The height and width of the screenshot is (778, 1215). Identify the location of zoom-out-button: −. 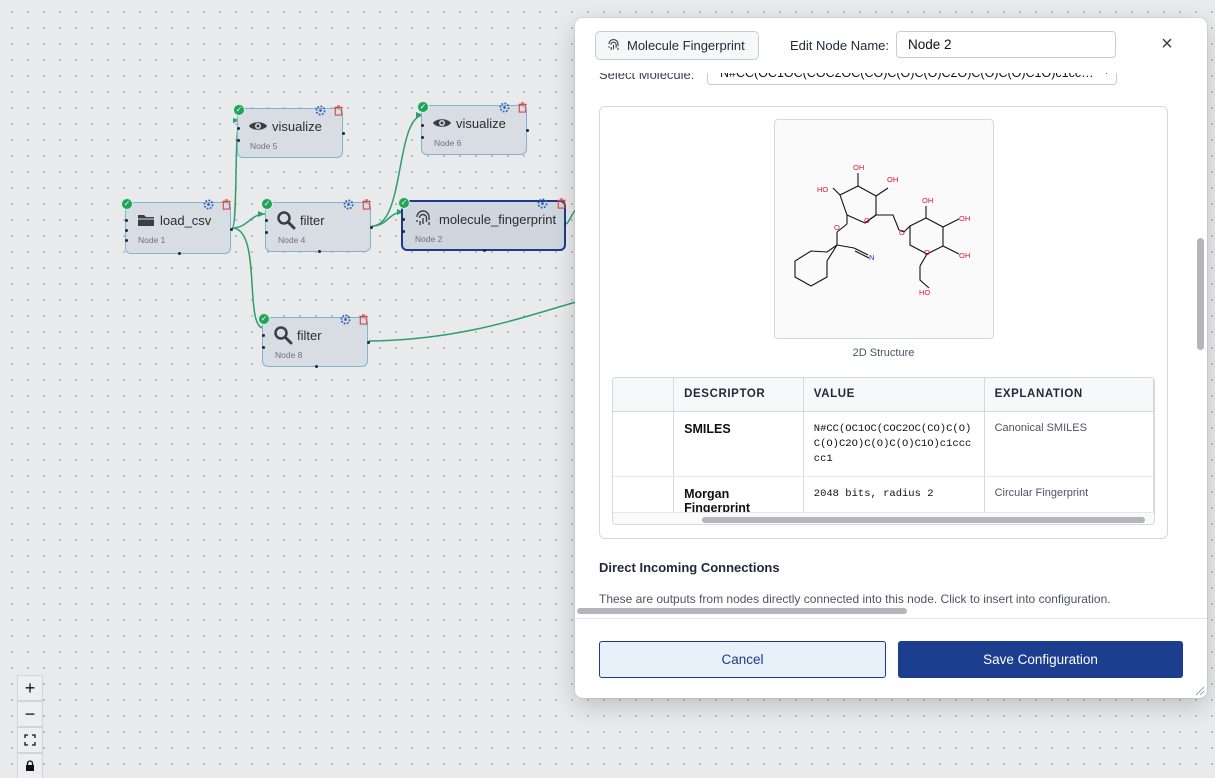
(30, 714).